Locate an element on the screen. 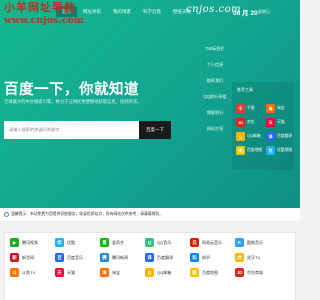 Image resolution: width=320 pixels, height=300 pixels. site-icon: 斗 is located at coordinates (14, 272).